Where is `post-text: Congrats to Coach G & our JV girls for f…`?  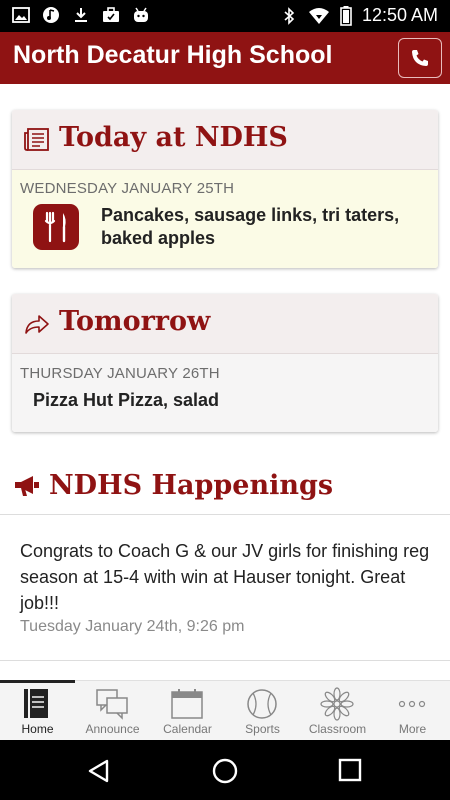 post-text: Congrats to Coach G & our JV girls for f… is located at coordinates (225, 577).